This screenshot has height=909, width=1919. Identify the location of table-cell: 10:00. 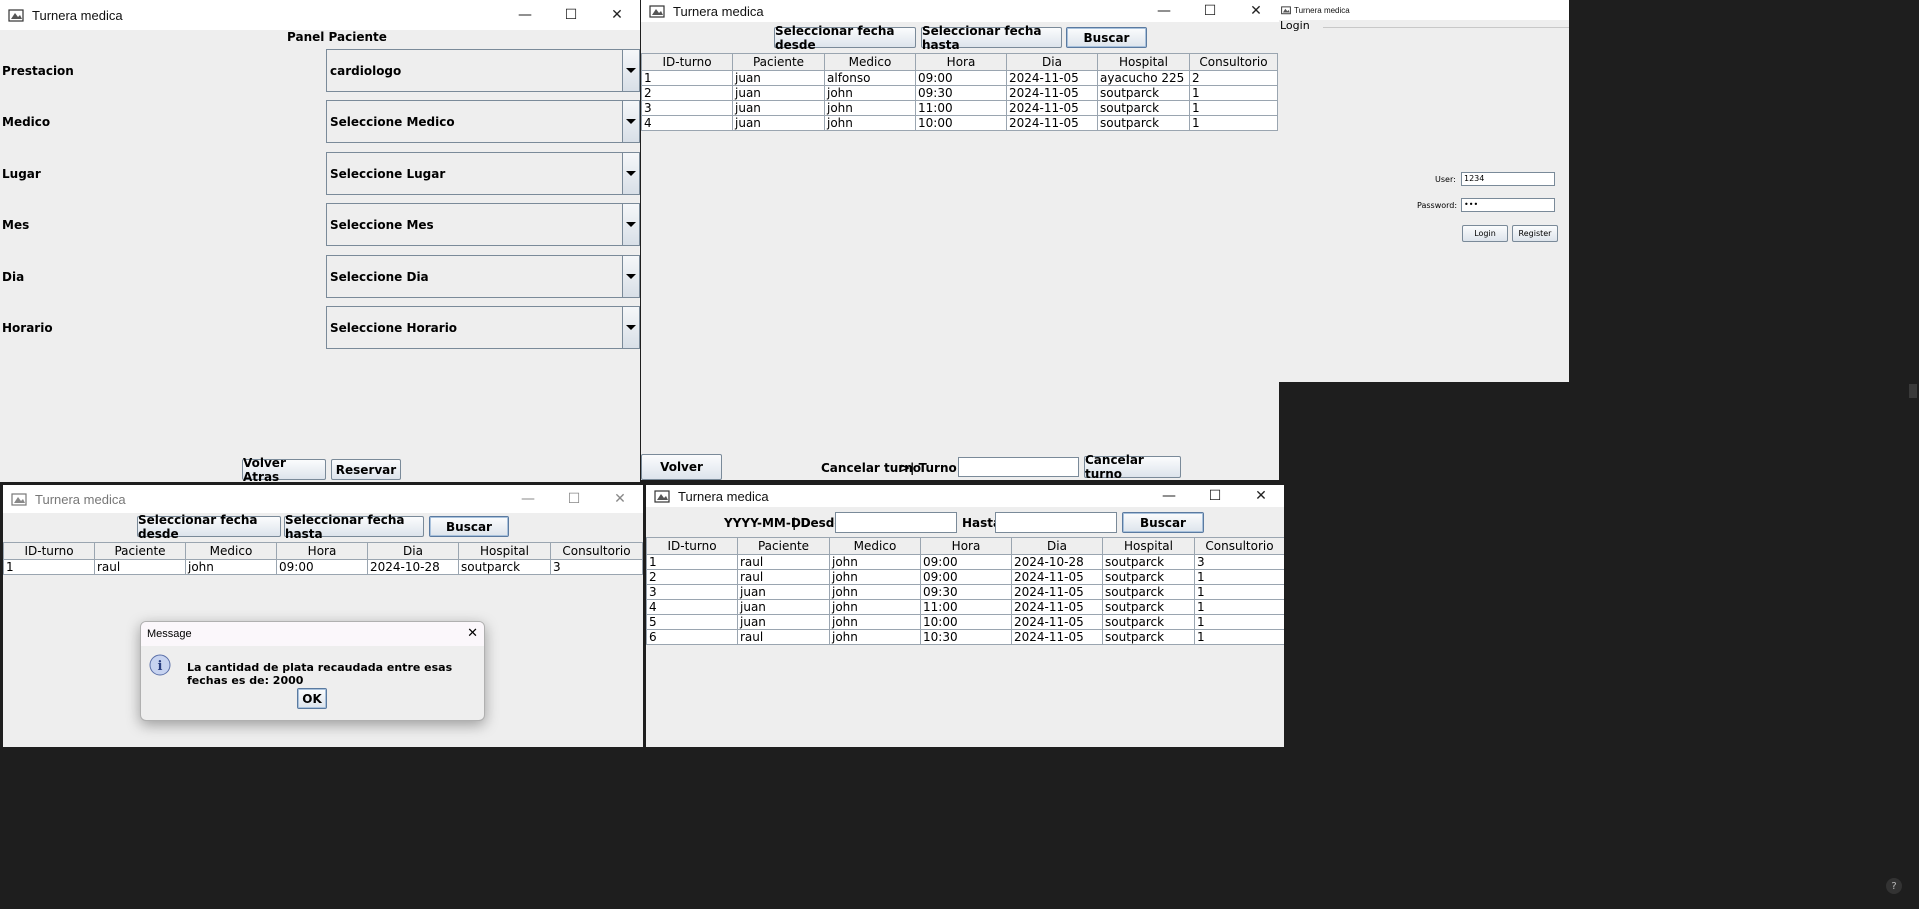
(961, 123).